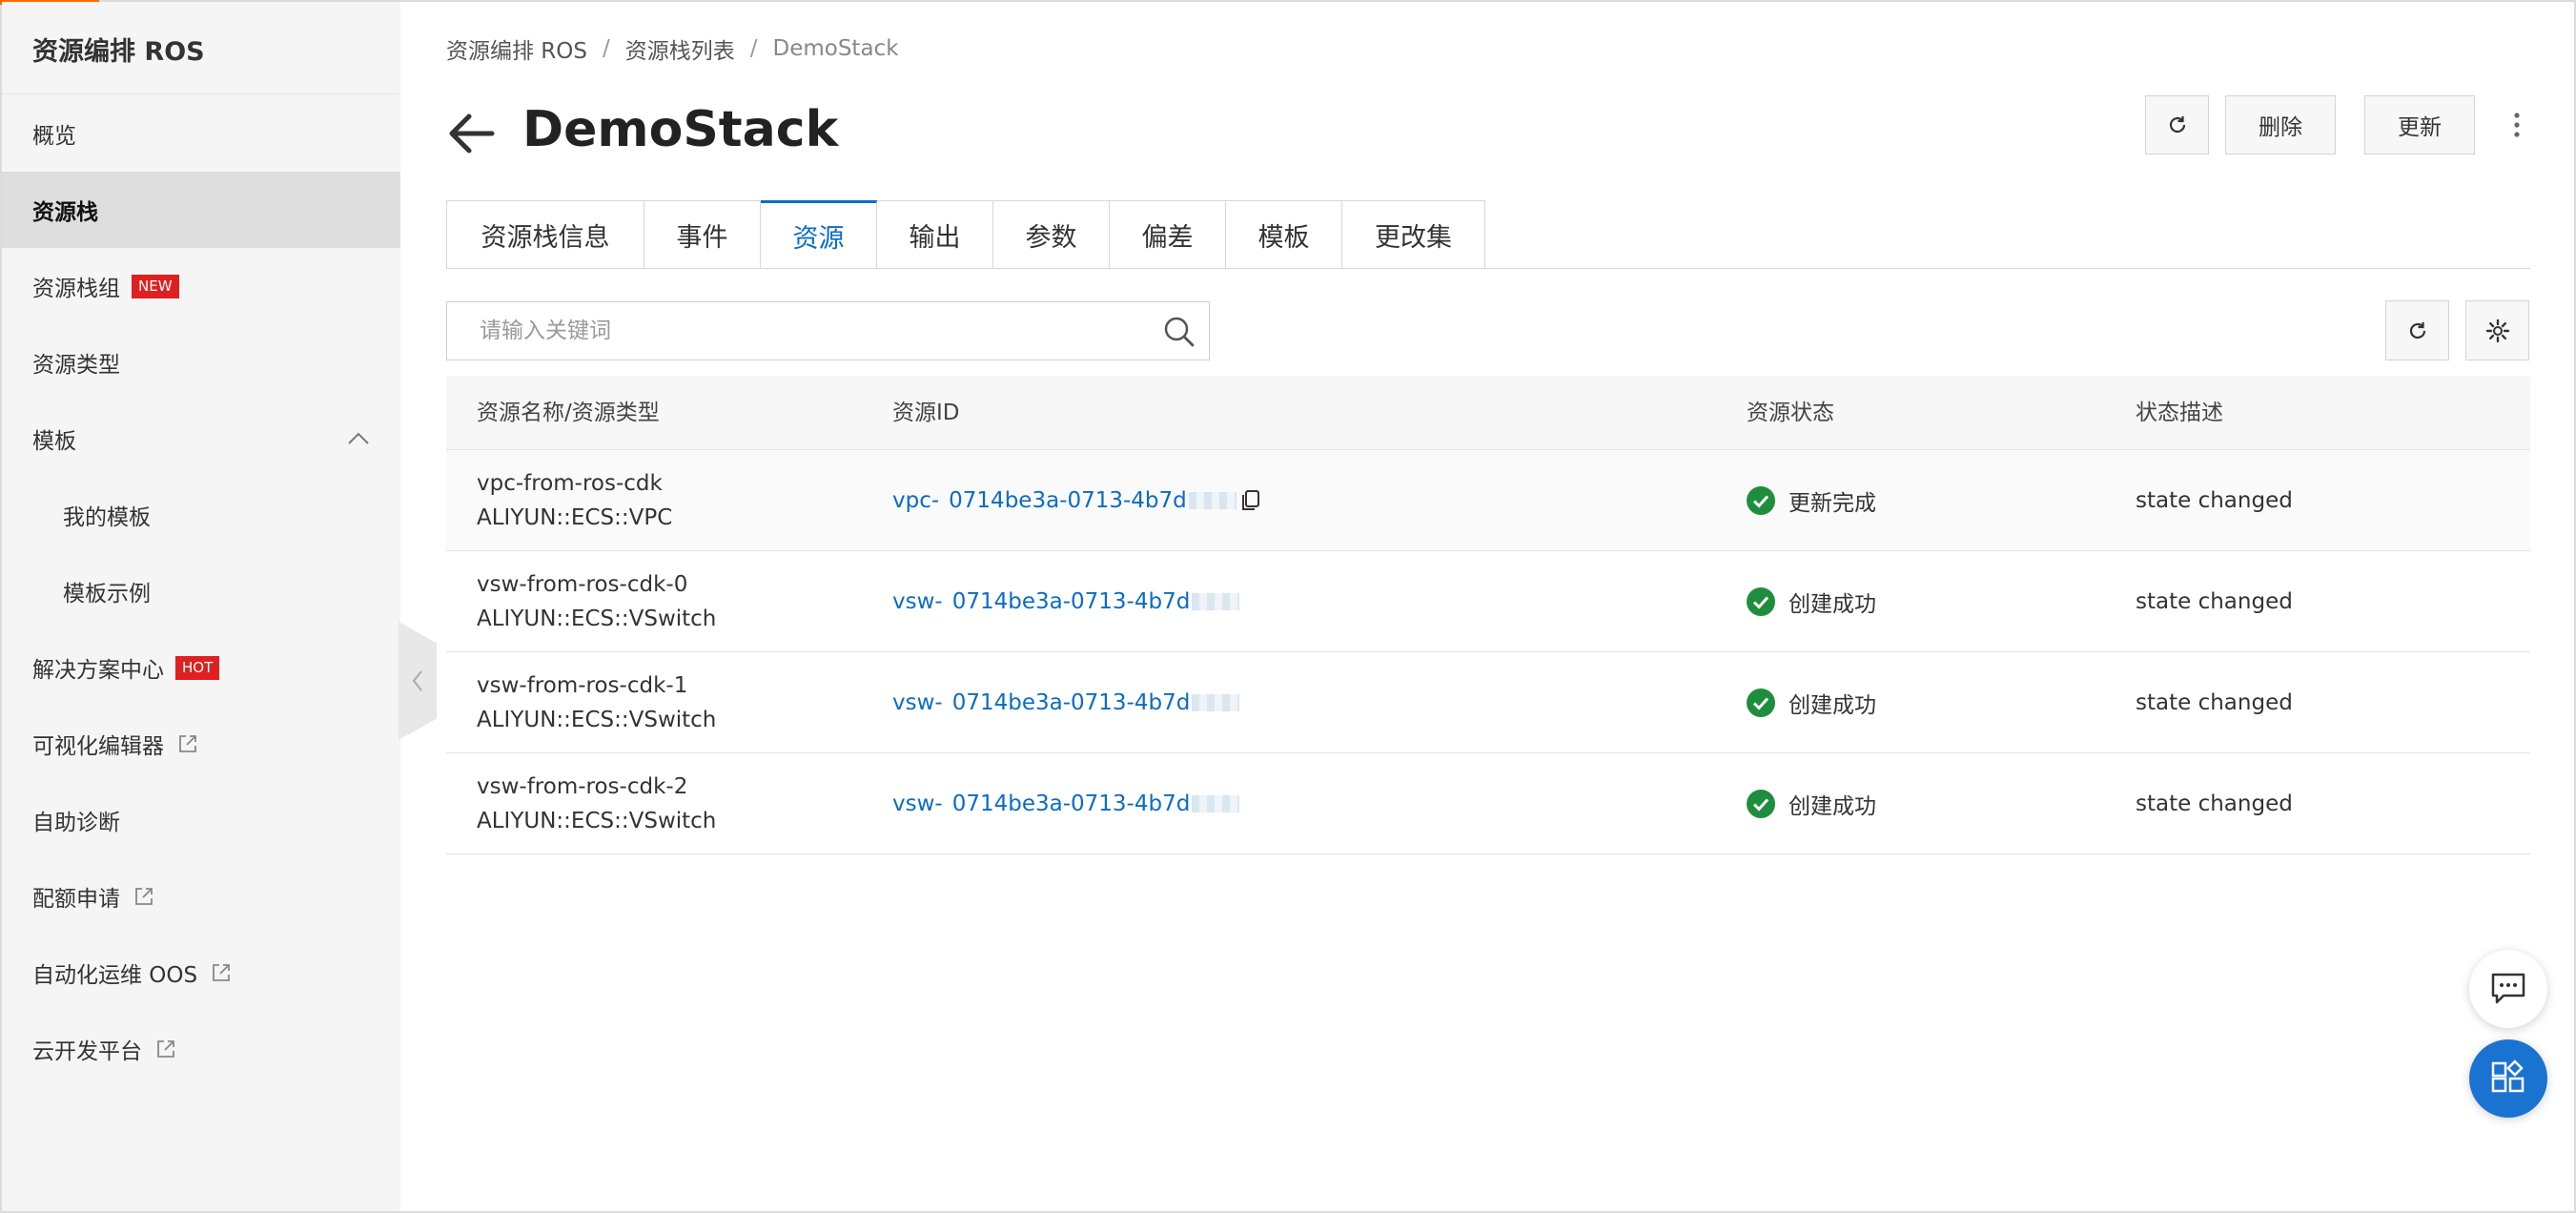 The height and width of the screenshot is (1213, 2576). I want to click on sidebar-item-label: 概览, so click(54, 136).